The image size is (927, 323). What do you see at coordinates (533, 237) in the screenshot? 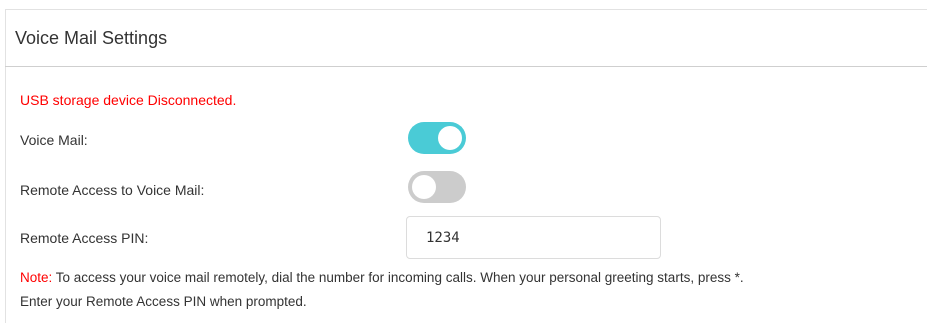
I see `remote-pin-input` at bounding box center [533, 237].